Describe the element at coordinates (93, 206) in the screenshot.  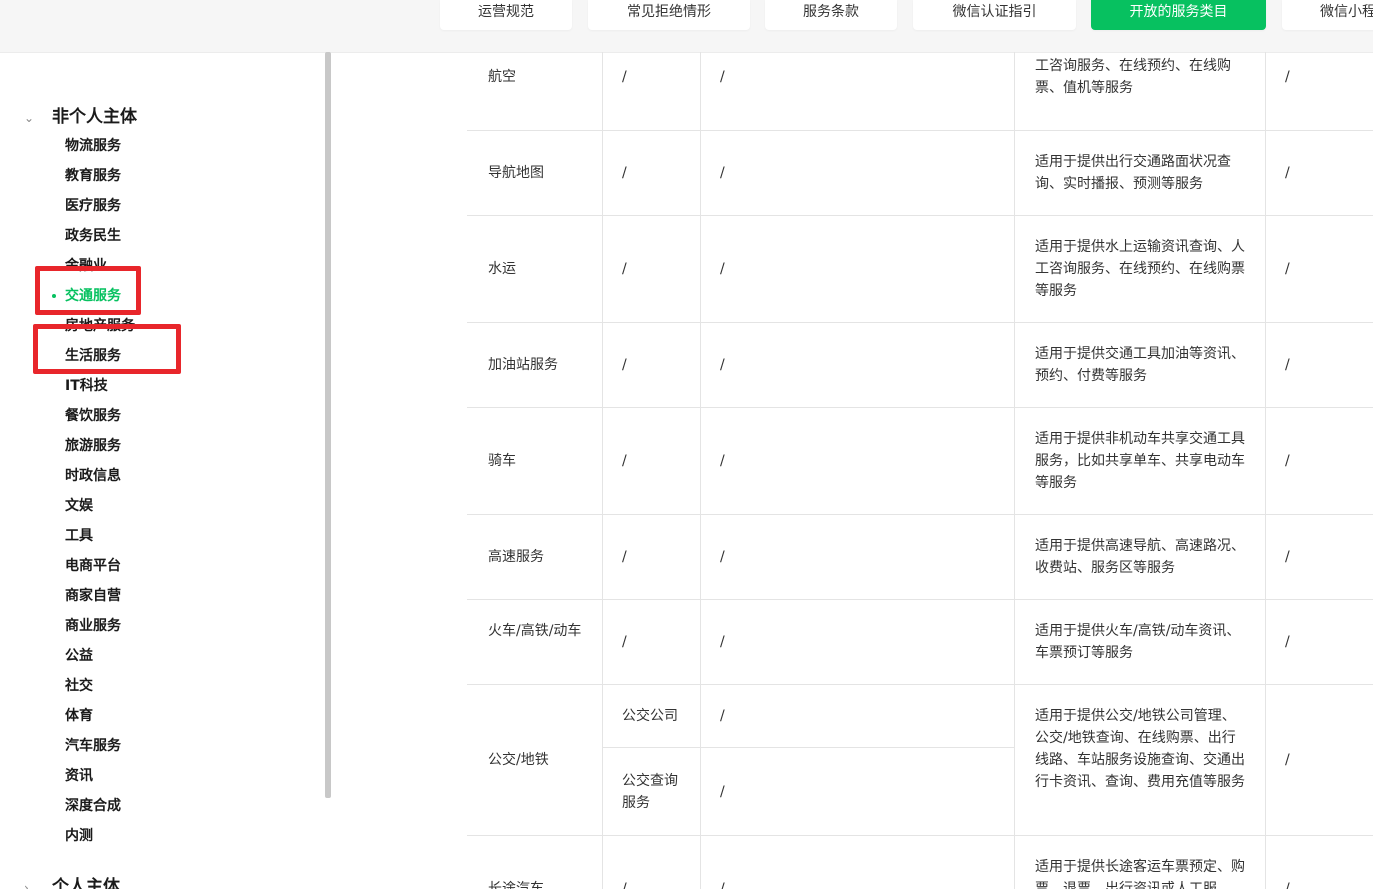
I see `sidebar-item-medical: 医疗服务` at that location.